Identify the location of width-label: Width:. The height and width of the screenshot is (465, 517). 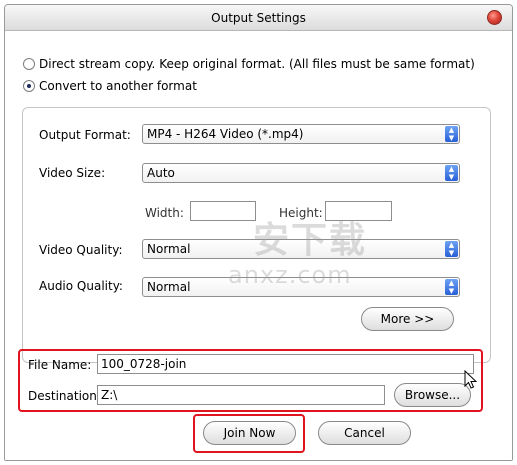
(164, 213).